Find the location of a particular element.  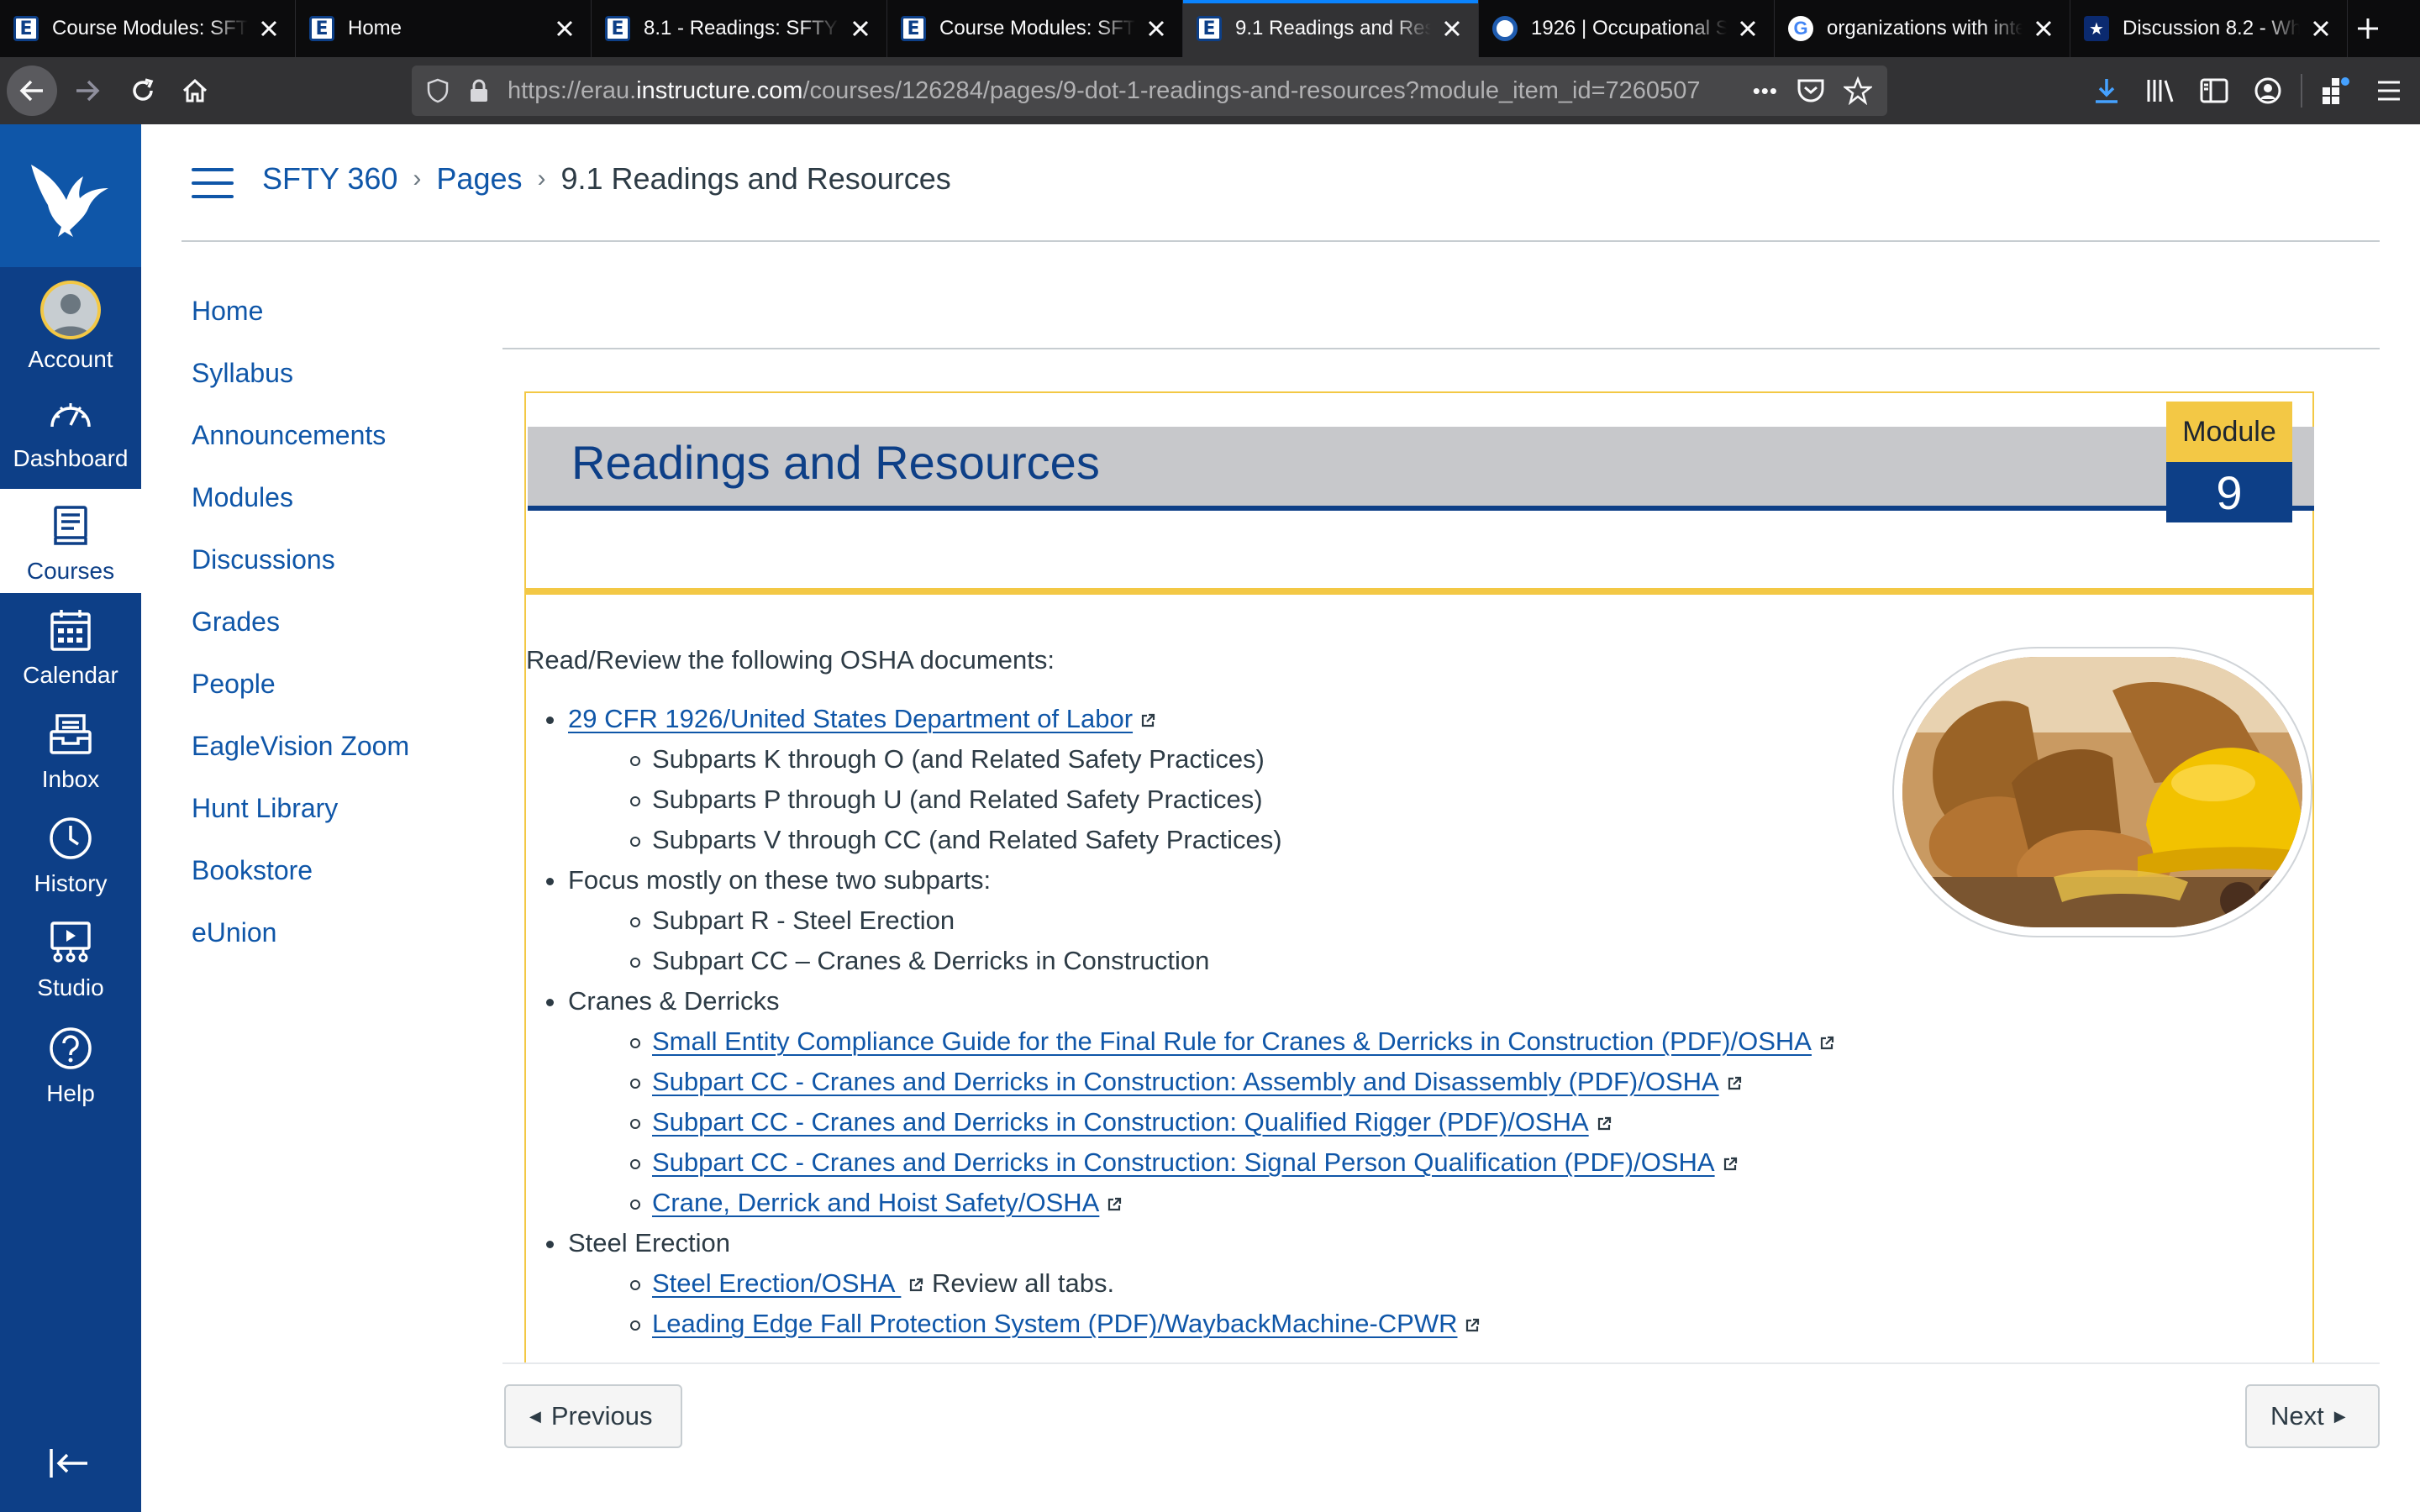

page-actions-button: ••• is located at coordinates (1765, 91).